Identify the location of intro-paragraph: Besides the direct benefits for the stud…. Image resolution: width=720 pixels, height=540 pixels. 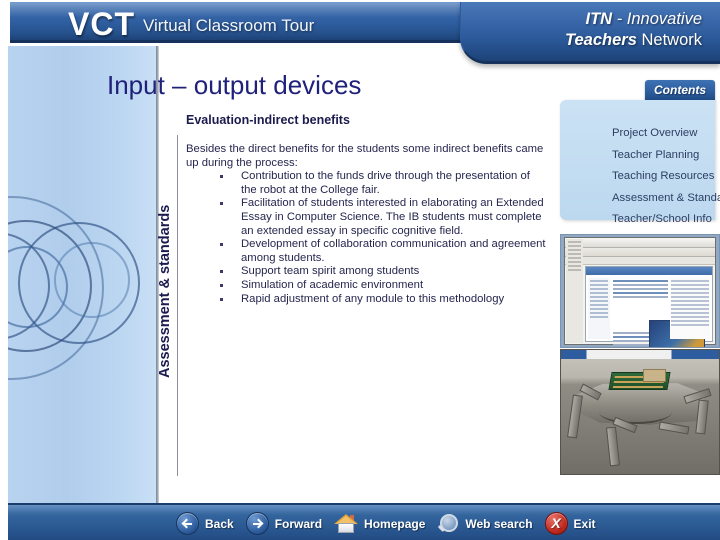
(365, 156).